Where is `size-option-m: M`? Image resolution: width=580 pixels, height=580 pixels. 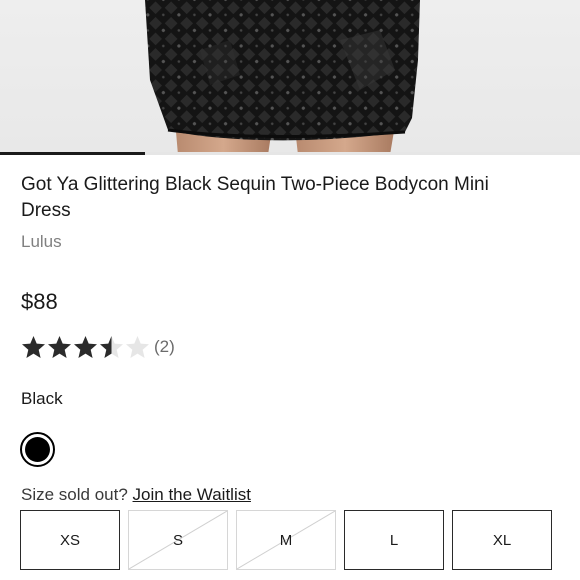 size-option-m: M is located at coordinates (286, 540).